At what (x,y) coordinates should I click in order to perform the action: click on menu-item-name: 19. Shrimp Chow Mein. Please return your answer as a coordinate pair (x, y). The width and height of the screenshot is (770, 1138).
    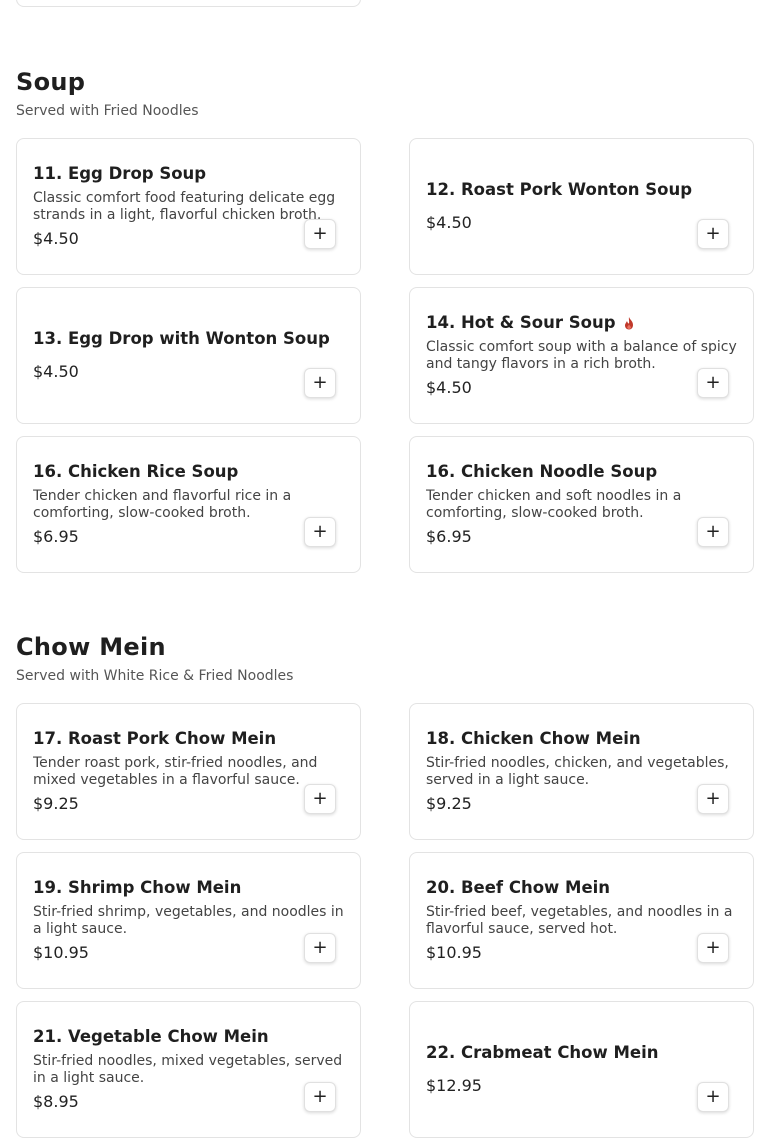
    Looking at the image, I should click on (137, 887).